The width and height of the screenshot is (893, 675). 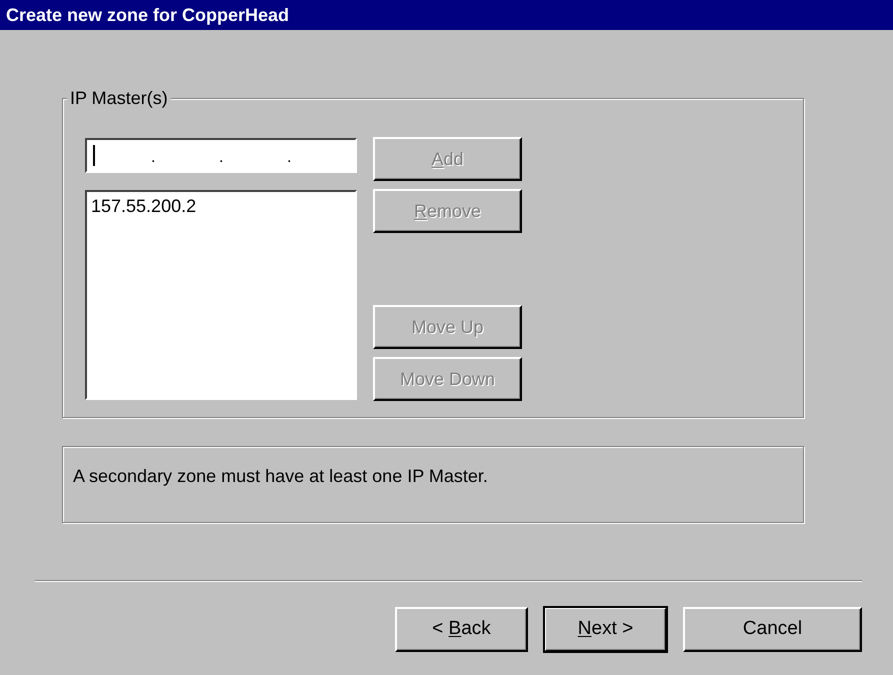 I want to click on title-bar: Create new zone for CopperHead, so click(x=446, y=15).